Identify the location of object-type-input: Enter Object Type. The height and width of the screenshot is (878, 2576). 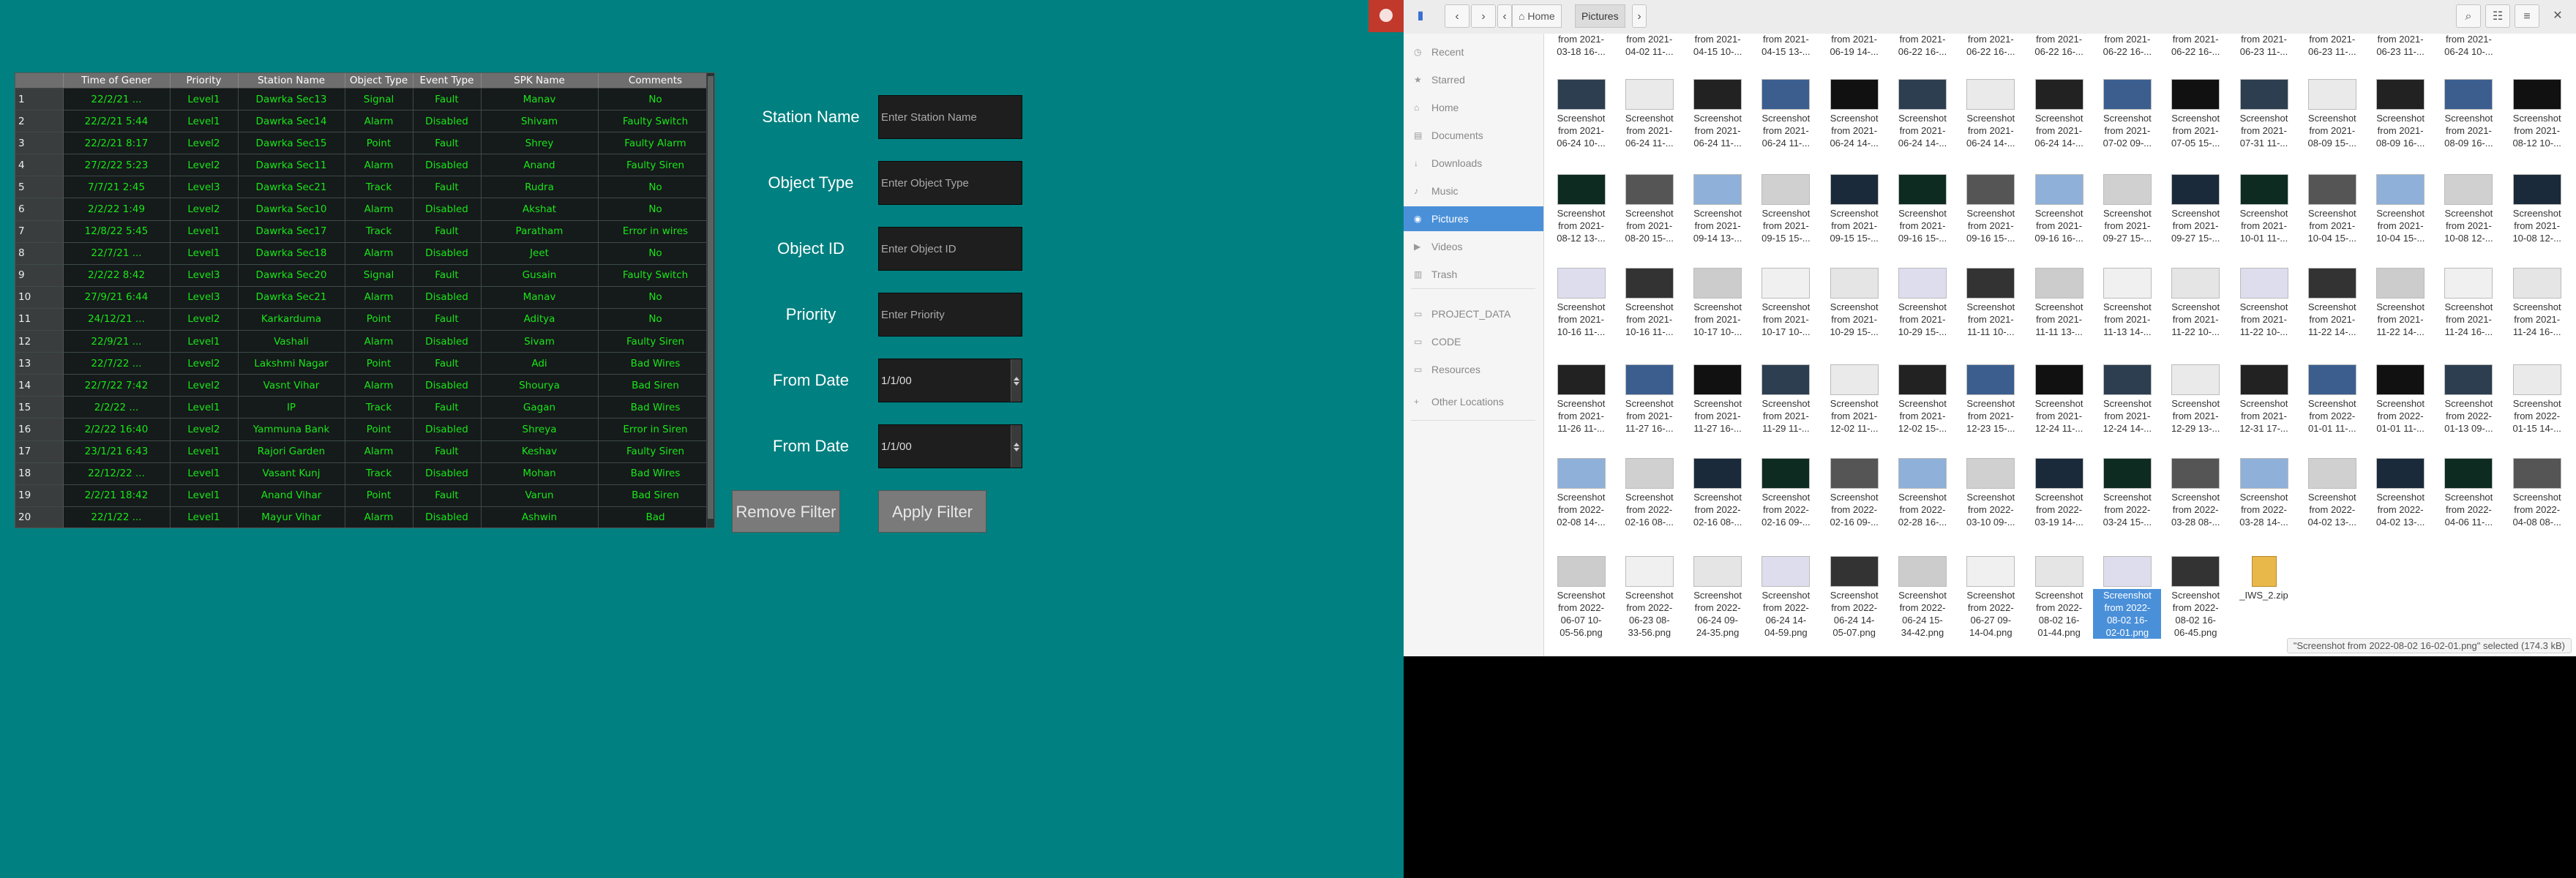
(950, 183).